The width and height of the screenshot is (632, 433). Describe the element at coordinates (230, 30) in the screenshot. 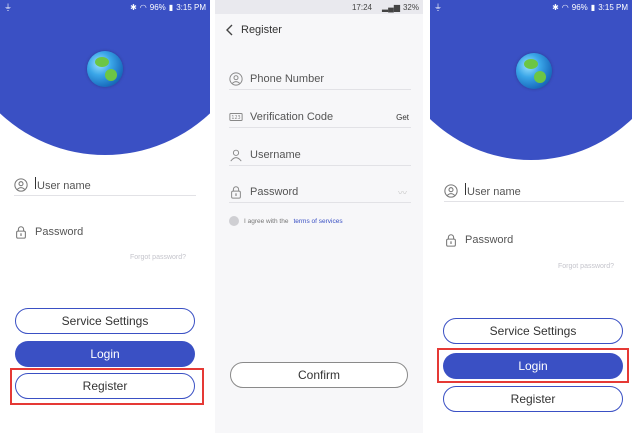

I see `chevron-left-icon` at that location.